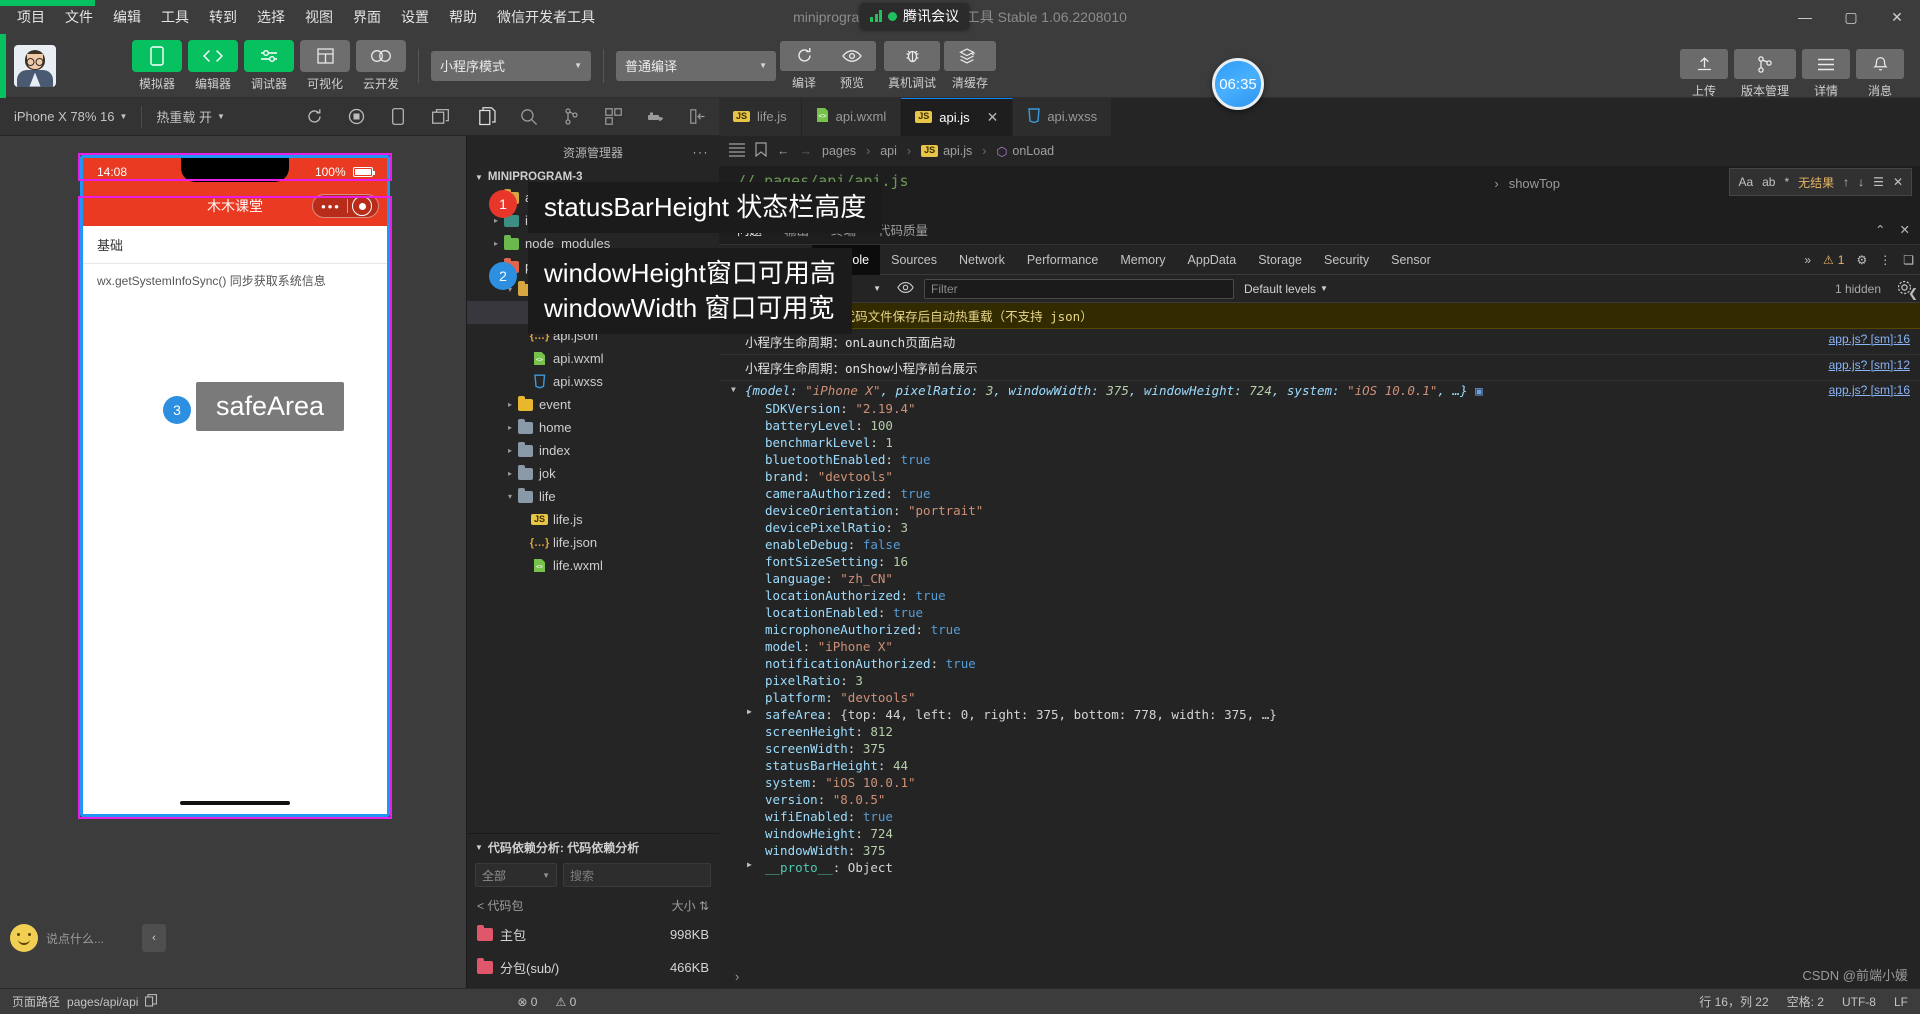 Image resolution: width=1920 pixels, height=1014 pixels. What do you see at coordinates (690, 905) in the screenshot?
I see `column-size: 大小 ⇅` at bounding box center [690, 905].